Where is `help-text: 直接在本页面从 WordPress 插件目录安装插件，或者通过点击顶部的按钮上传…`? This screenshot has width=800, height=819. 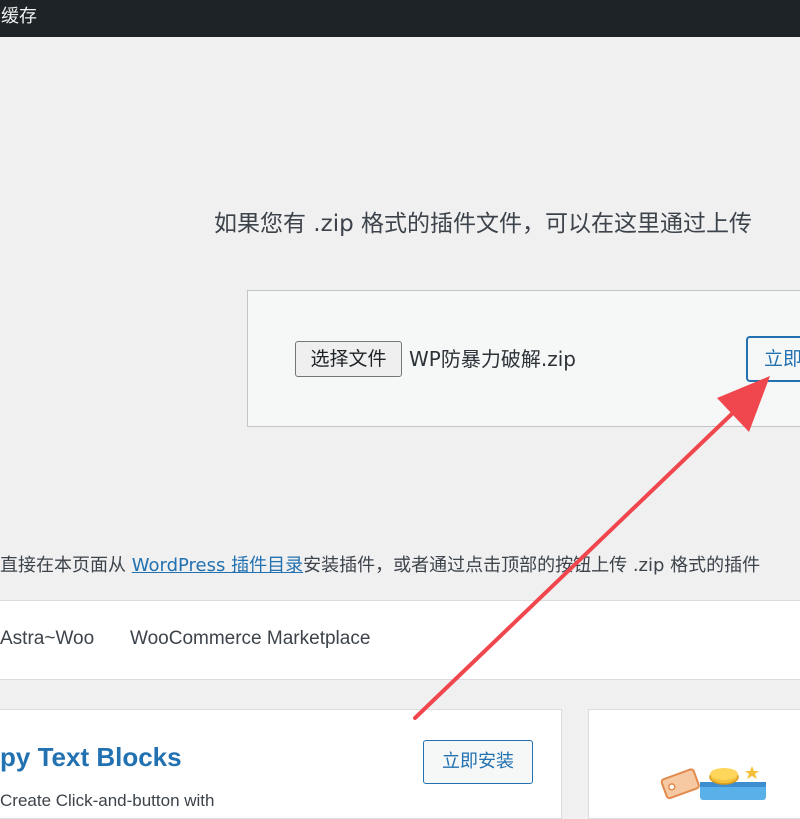
help-text: 直接在本页面从 WordPress 插件目录安装插件，或者通过点击顶部的按钮上传… is located at coordinates (380, 566).